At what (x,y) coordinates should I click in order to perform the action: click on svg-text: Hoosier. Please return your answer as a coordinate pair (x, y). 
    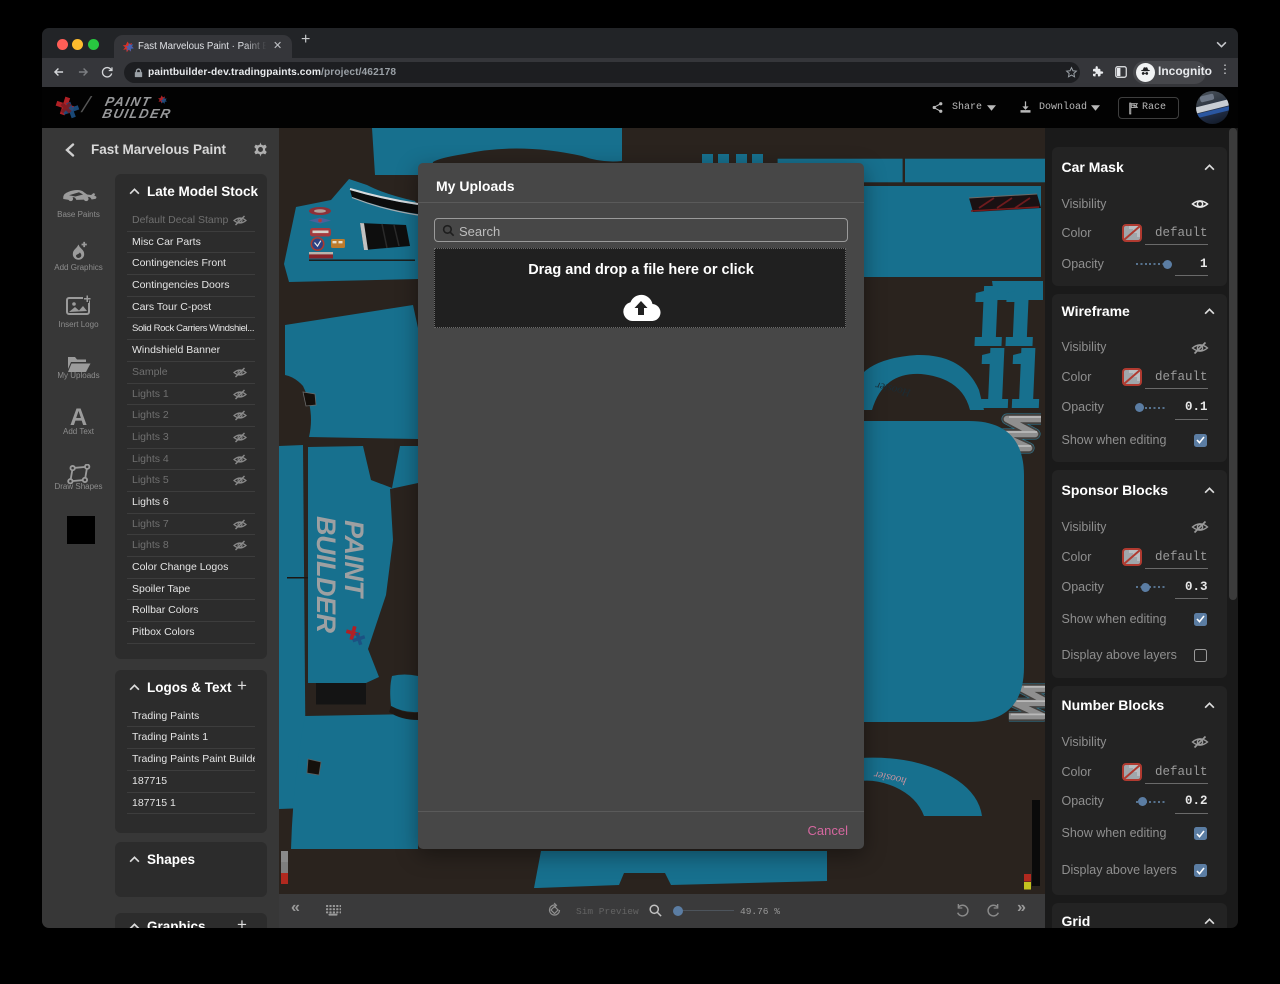
    Looking at the image, I should click on (893, 389).